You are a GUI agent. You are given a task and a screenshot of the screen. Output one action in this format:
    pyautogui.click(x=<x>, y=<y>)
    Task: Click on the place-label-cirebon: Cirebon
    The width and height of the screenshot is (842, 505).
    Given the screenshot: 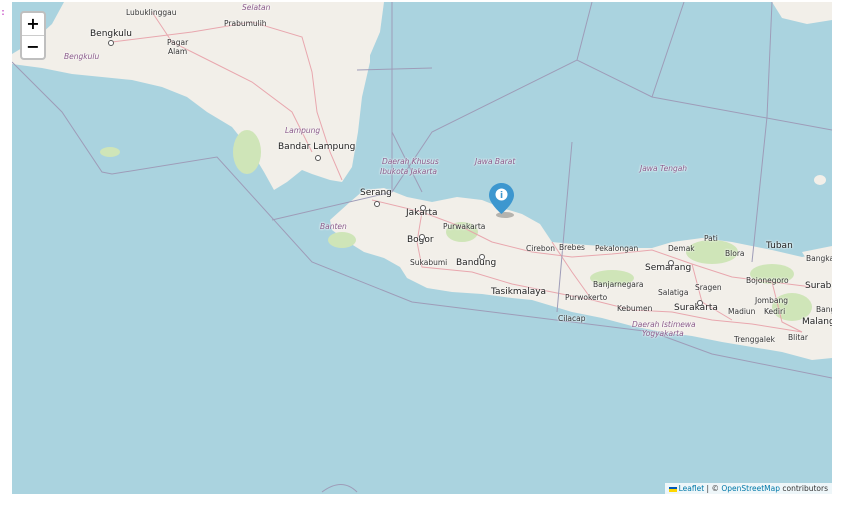 What is the action you would take?
    pyautogui.click(x=540, y=248)
    